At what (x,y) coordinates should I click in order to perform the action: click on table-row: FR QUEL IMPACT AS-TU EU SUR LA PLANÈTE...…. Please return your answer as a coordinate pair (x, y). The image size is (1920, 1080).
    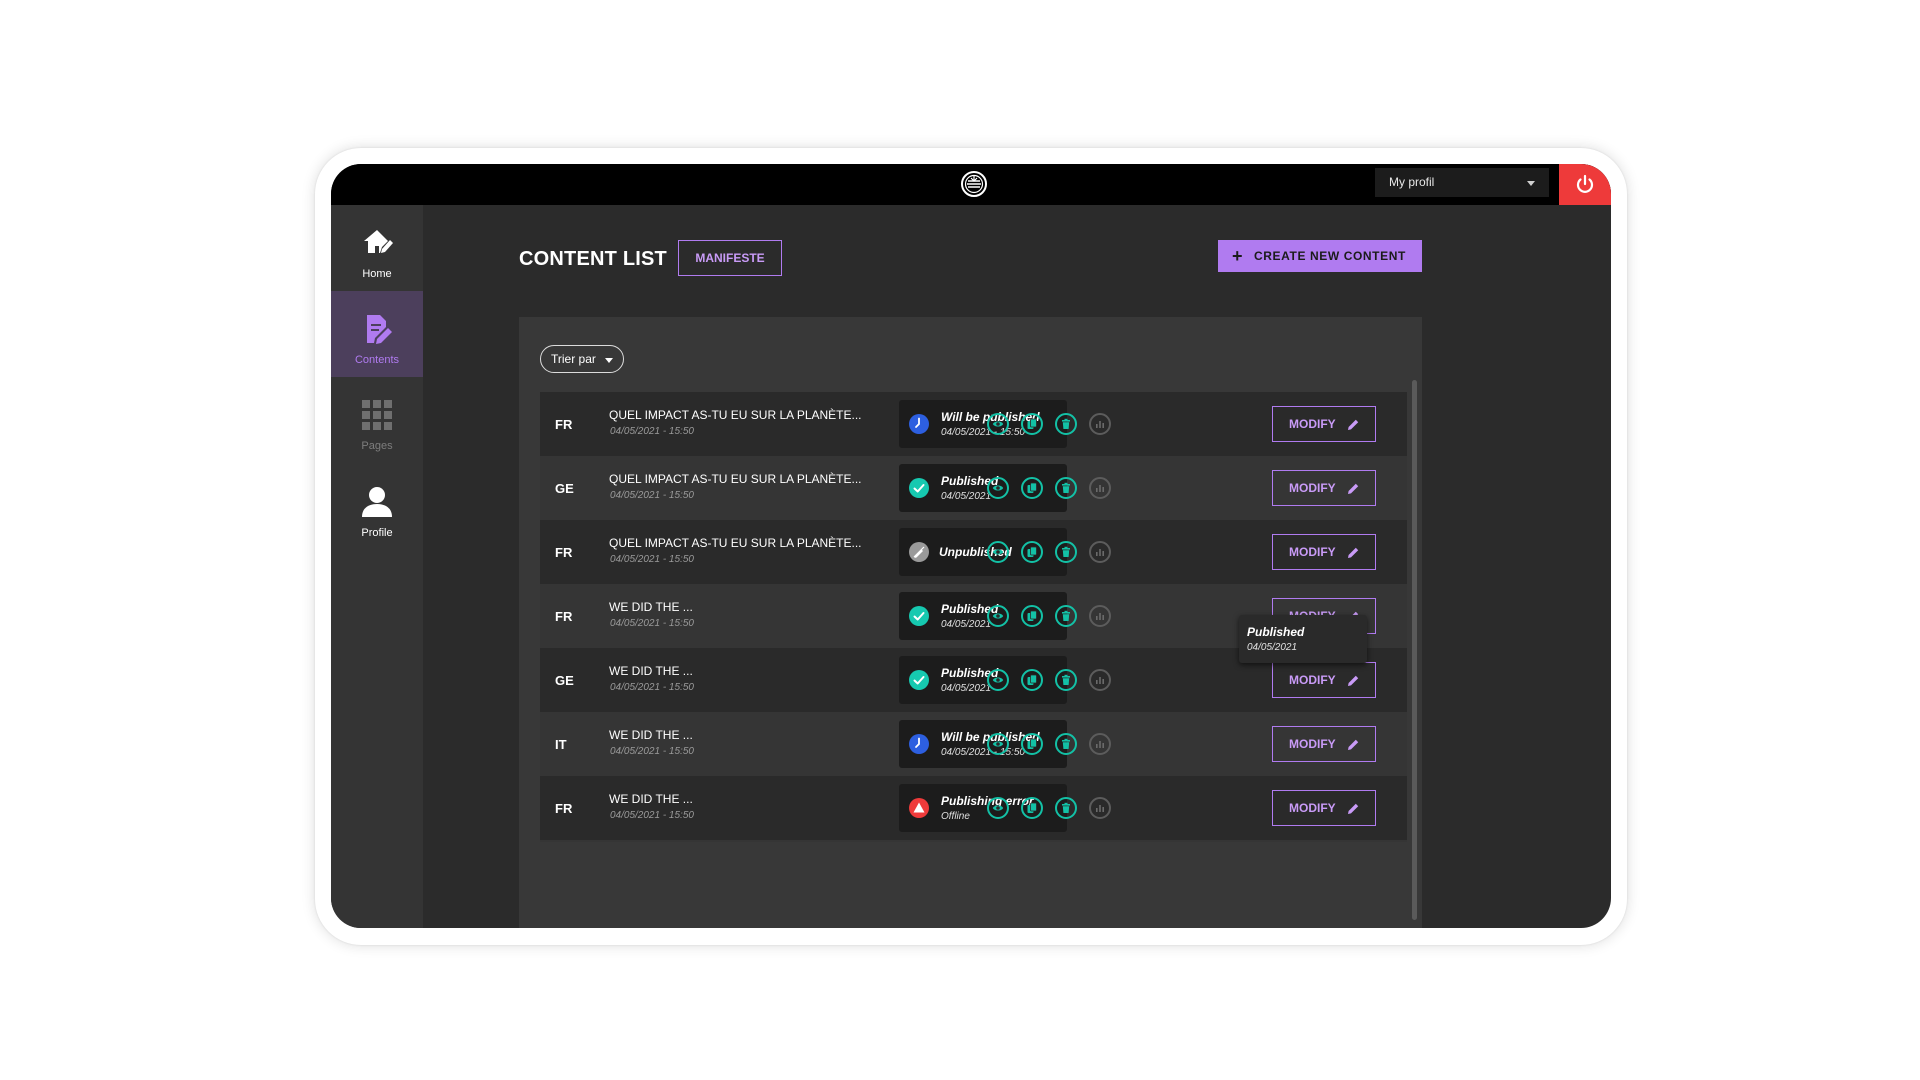
    Looking at the image, I should click on (973, 552).